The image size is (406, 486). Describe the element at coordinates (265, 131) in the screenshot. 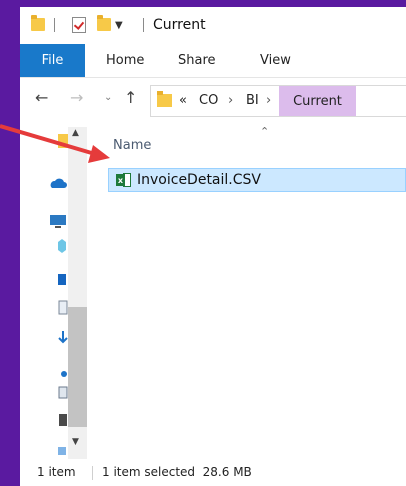

I see `sort-ascending-icon: ⌃` at that location.